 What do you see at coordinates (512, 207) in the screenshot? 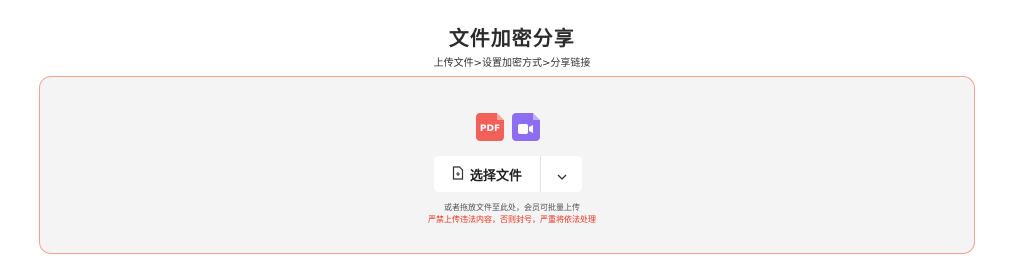
I see `drag-drop-hint: 或者拖放文件至此处，会员可批量上传` at bounding box center [512, 207].